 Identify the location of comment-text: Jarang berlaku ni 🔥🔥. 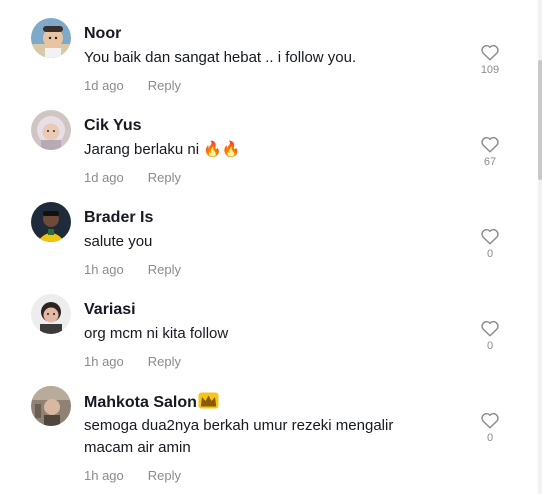
(162, 149).